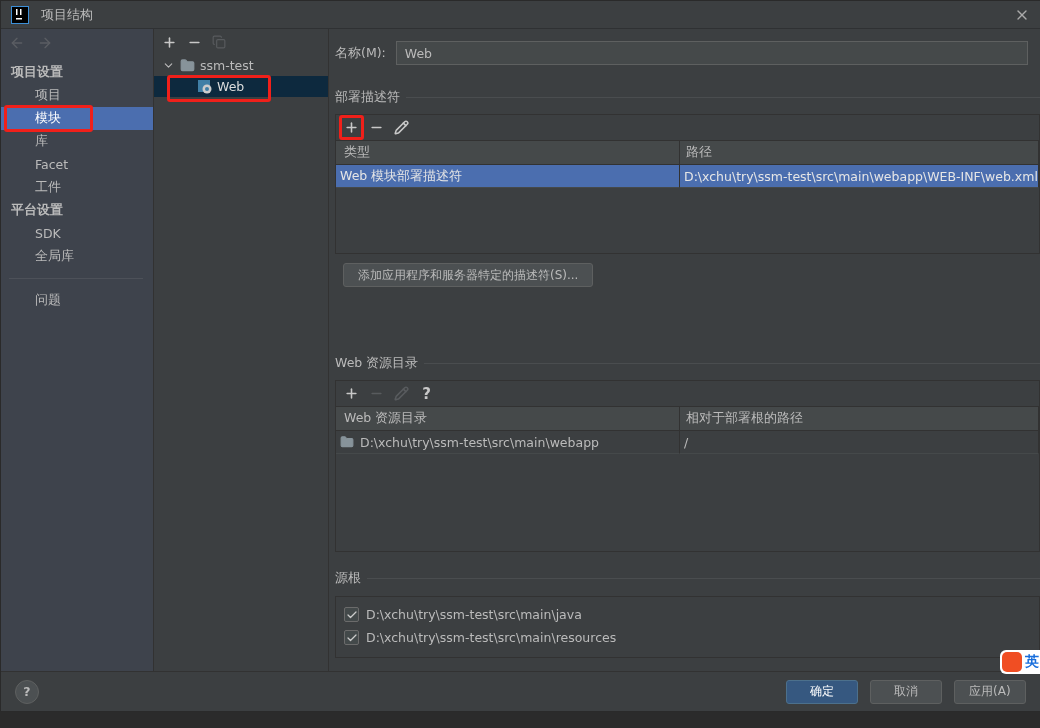  I want to click on column-header: Web 资源目录, so click(508, 419).